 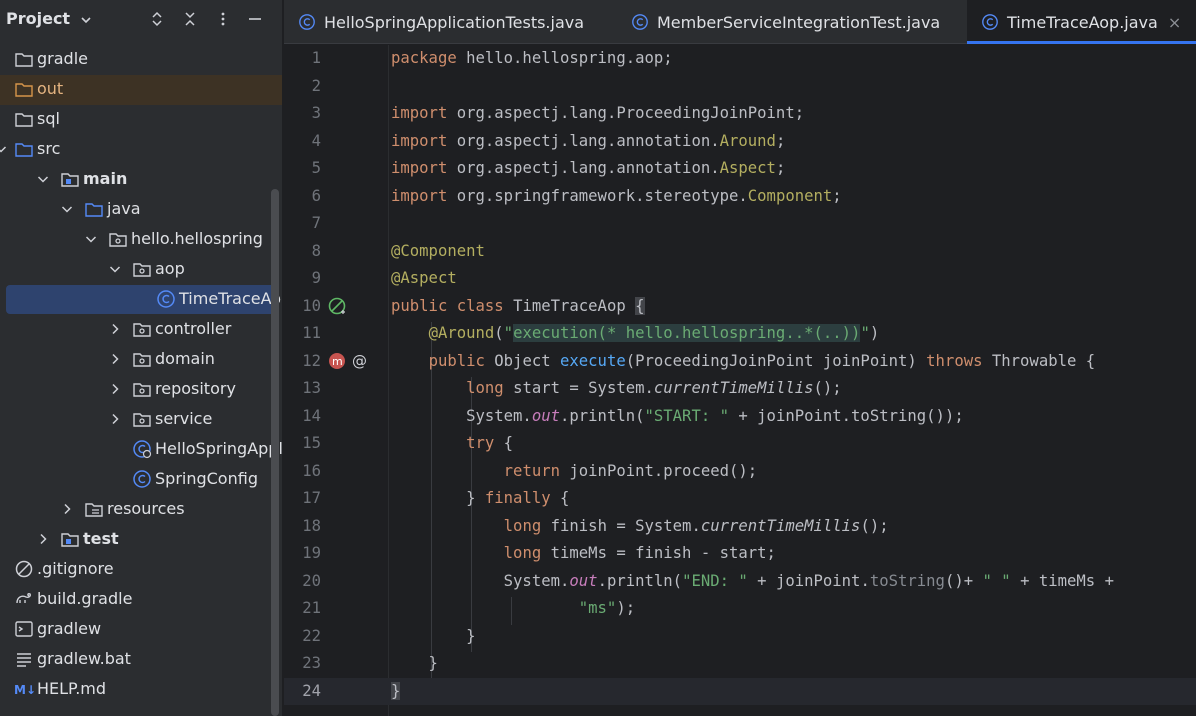 I want to click on tree-item-repository: repository, so click(x=141, y=390).